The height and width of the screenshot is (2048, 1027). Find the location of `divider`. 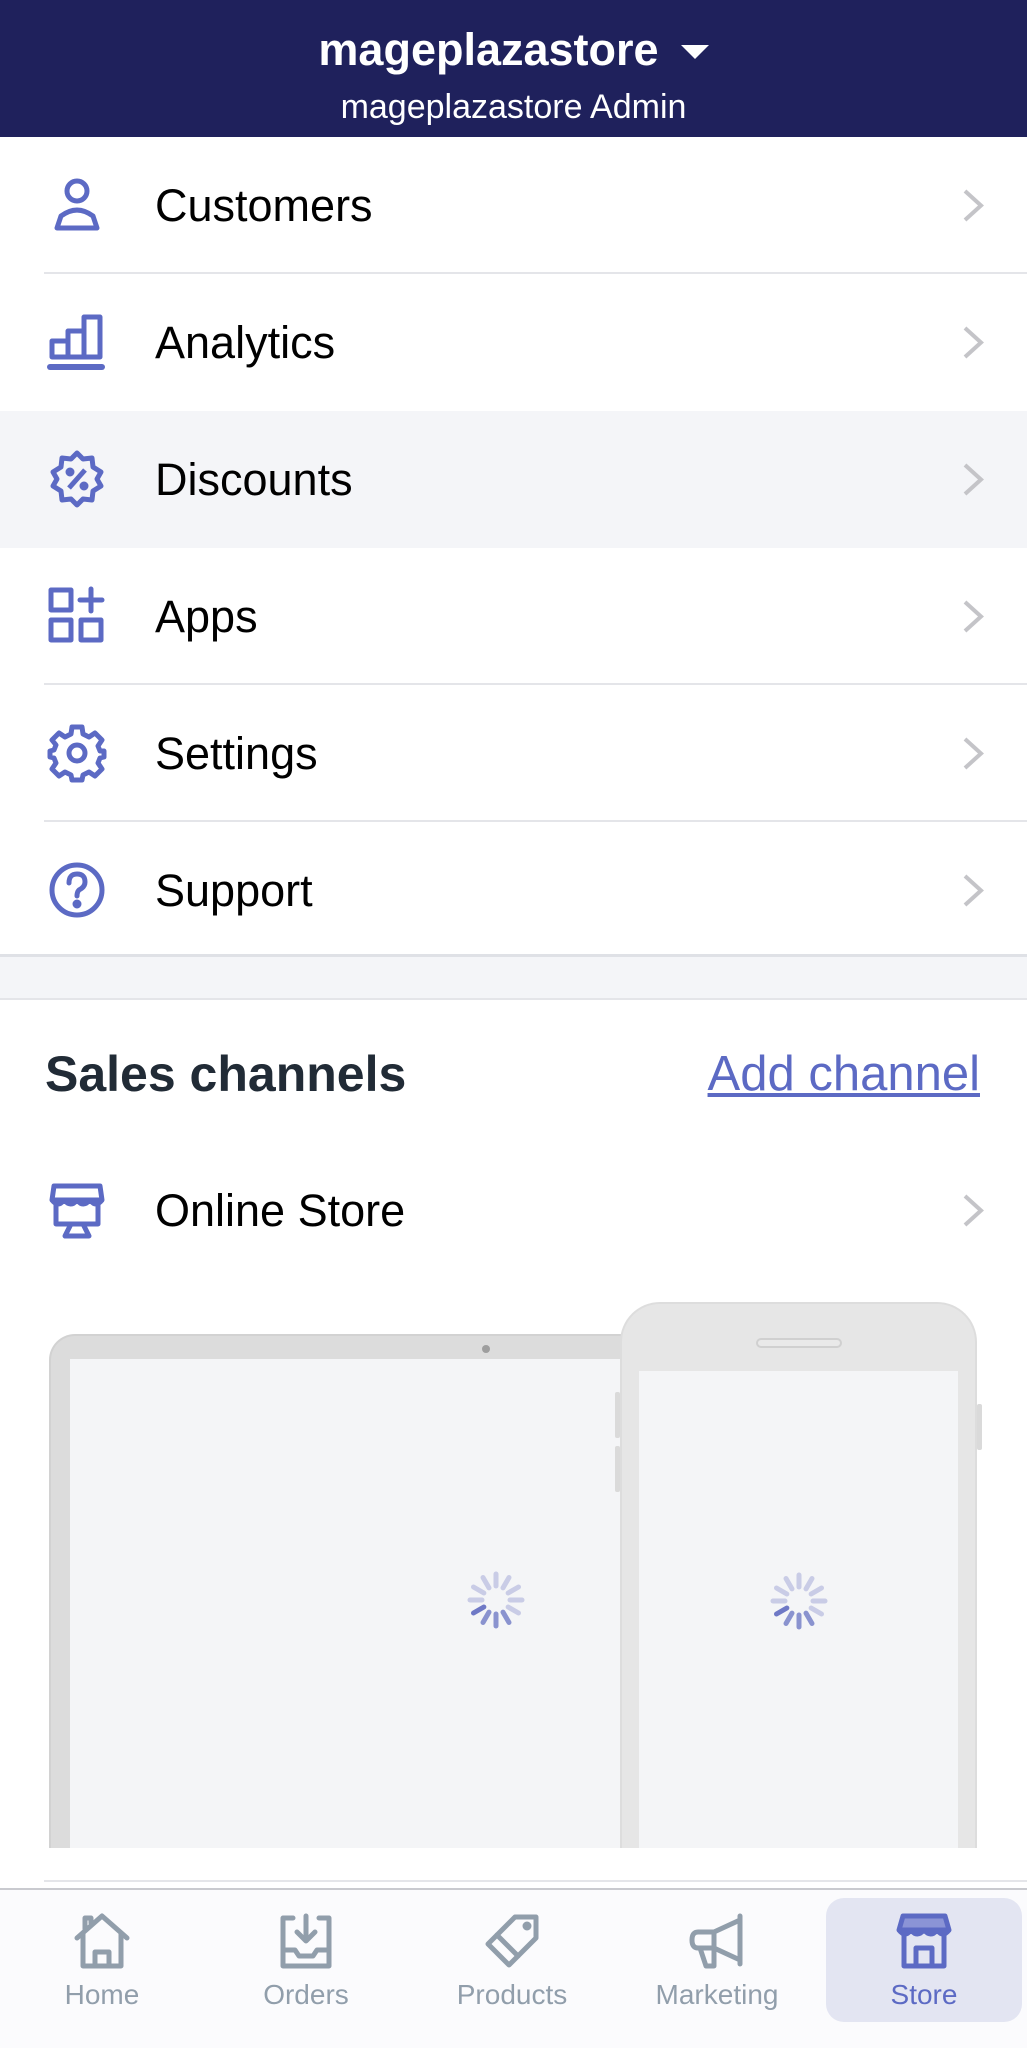

divider is located at coordinates (535, 1881).